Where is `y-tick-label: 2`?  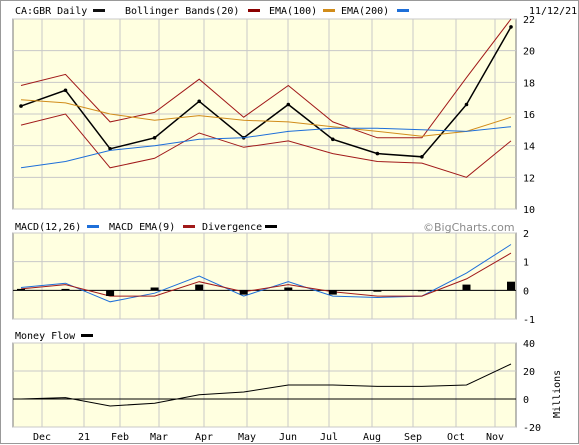
y-tick-label: 2 is located at coordinates (526, 234).